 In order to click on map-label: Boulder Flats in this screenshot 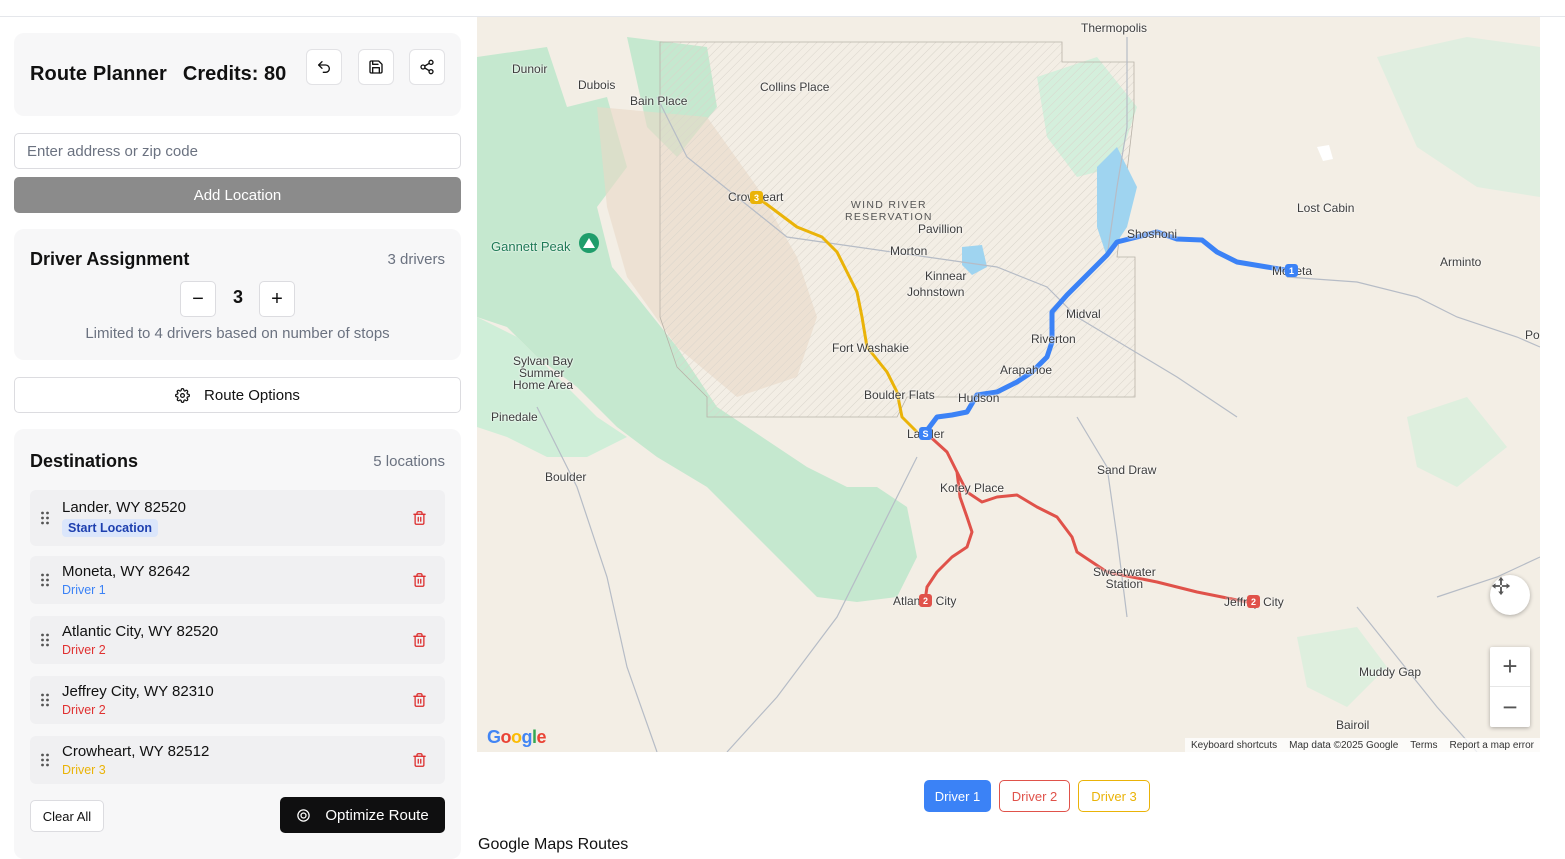, I will do `click(899, 395)`.